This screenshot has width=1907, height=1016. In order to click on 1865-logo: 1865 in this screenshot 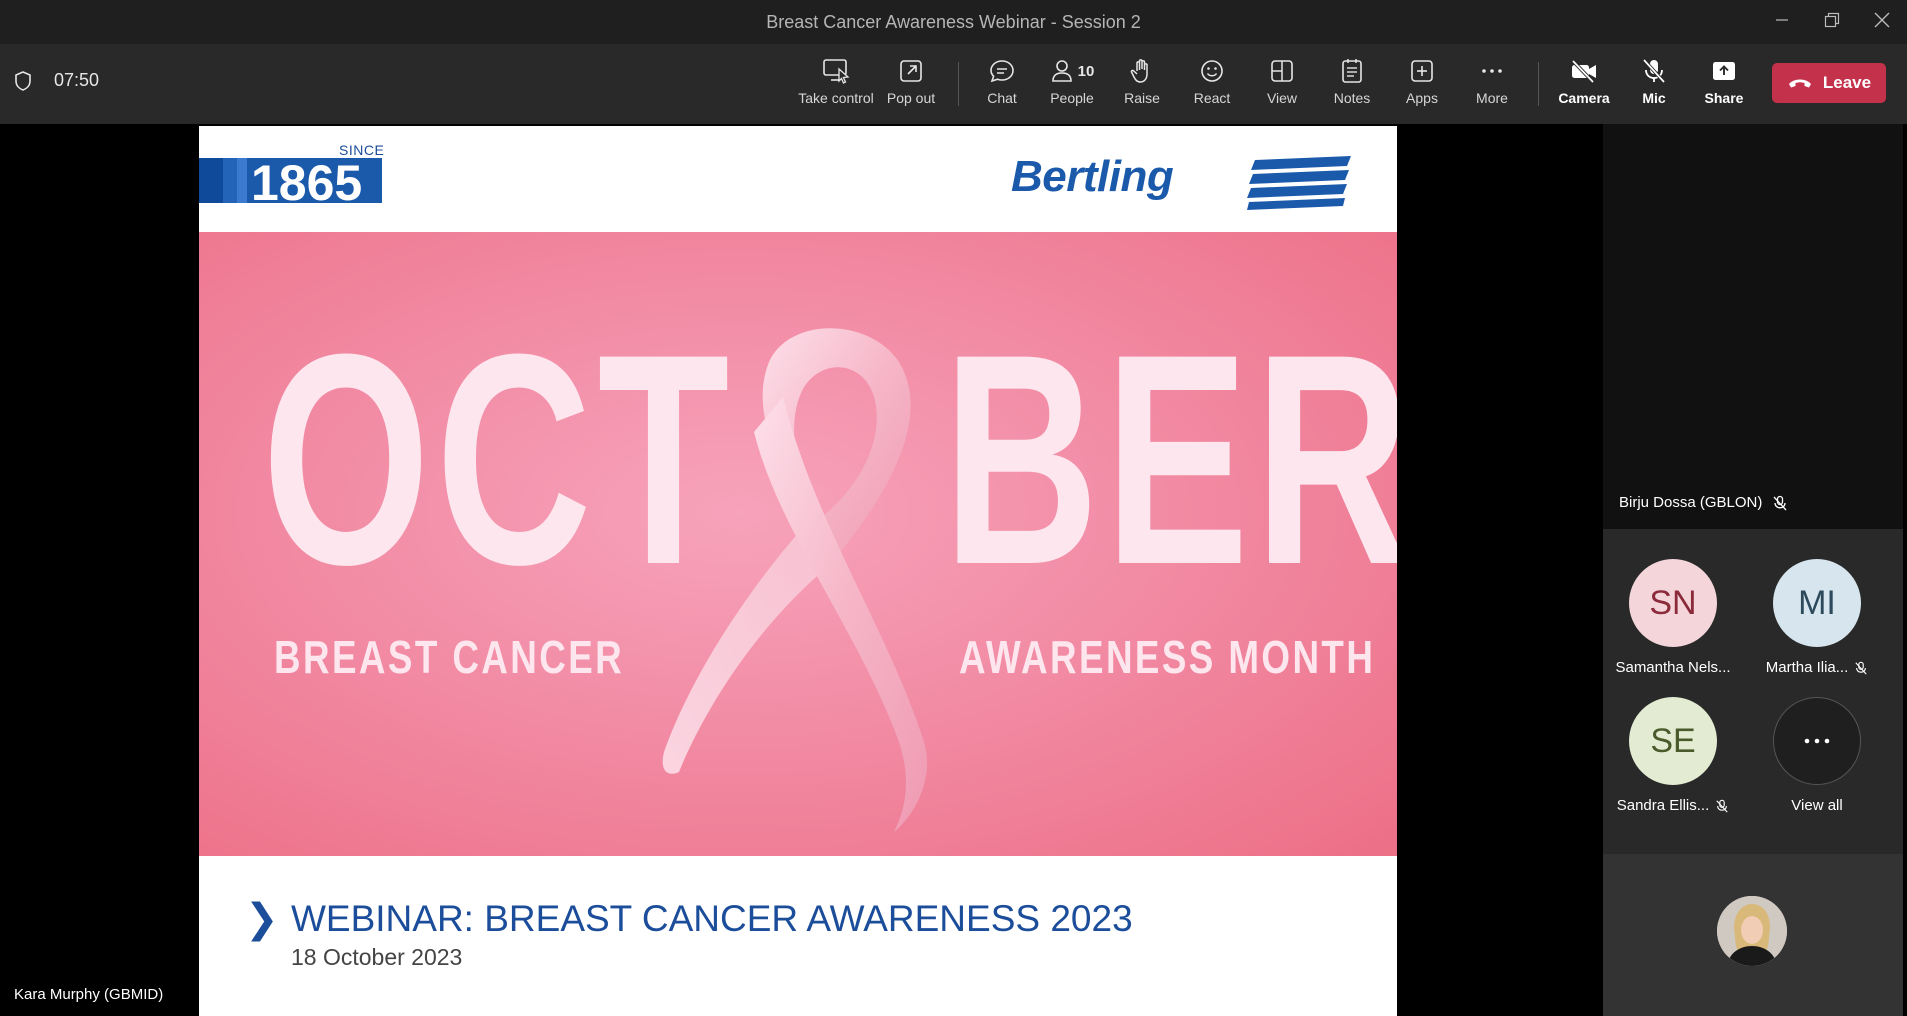, I will do `click(290, 180)`.